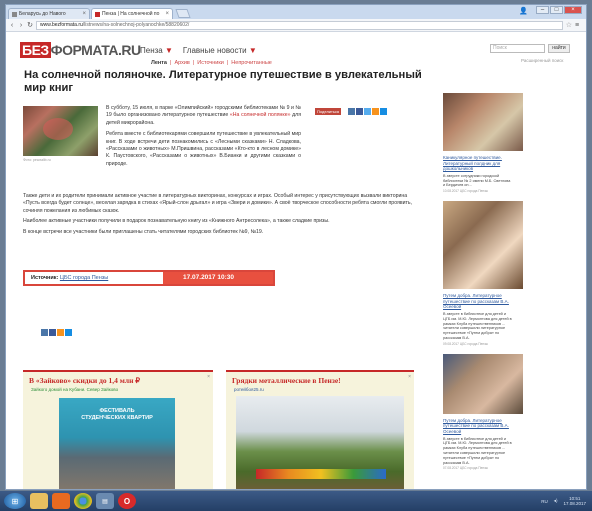 The height and width of the screenshot is (511, 592). What do you see at coordinates (574, 501) in the screenshot?
I see `clock: 10:51 17.08.2017` at bounding box center [574, 501].